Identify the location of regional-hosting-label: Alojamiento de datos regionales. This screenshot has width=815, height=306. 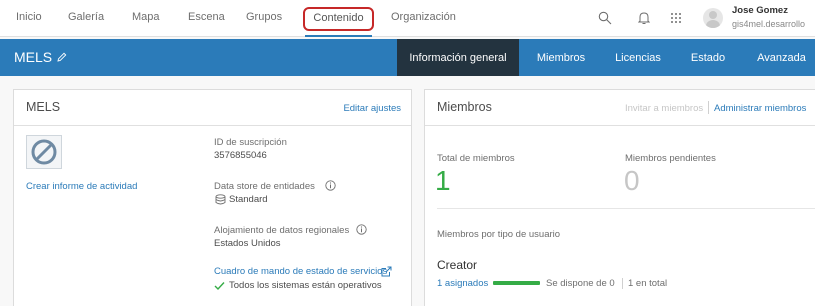
(282, 230).